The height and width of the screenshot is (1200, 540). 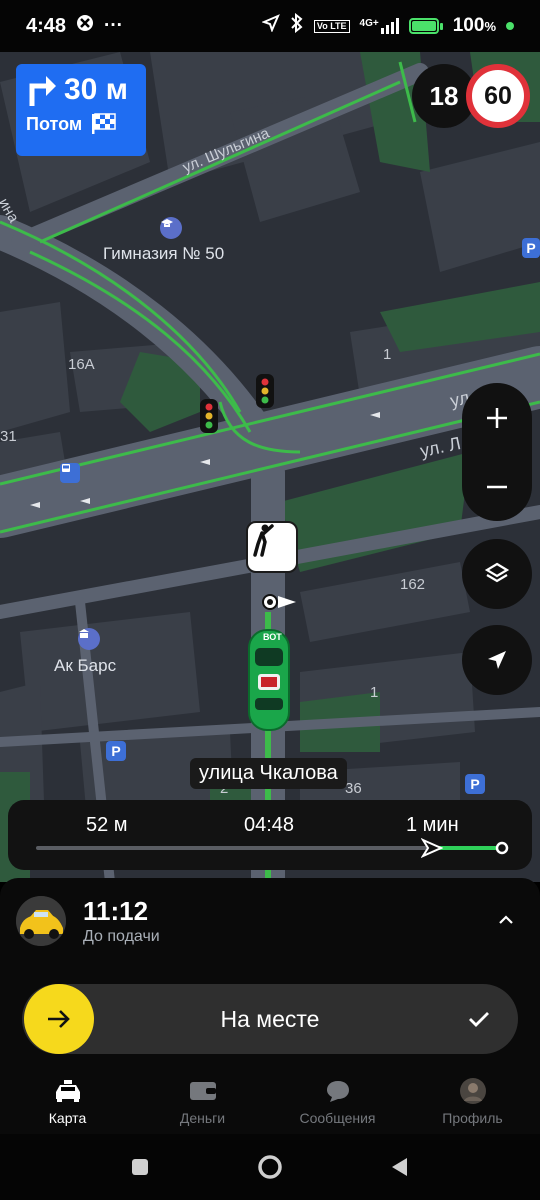 What do you see at coordinates (432, 825) in the screenshot?
I see `time-remaining: 1 мин` at bounding box center [432, 825].